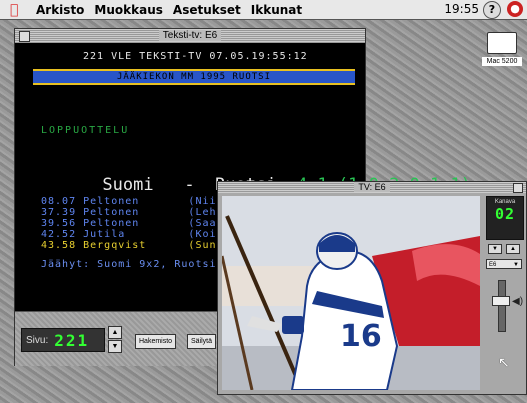  I want to click on disk-icon, so click(502, 43).